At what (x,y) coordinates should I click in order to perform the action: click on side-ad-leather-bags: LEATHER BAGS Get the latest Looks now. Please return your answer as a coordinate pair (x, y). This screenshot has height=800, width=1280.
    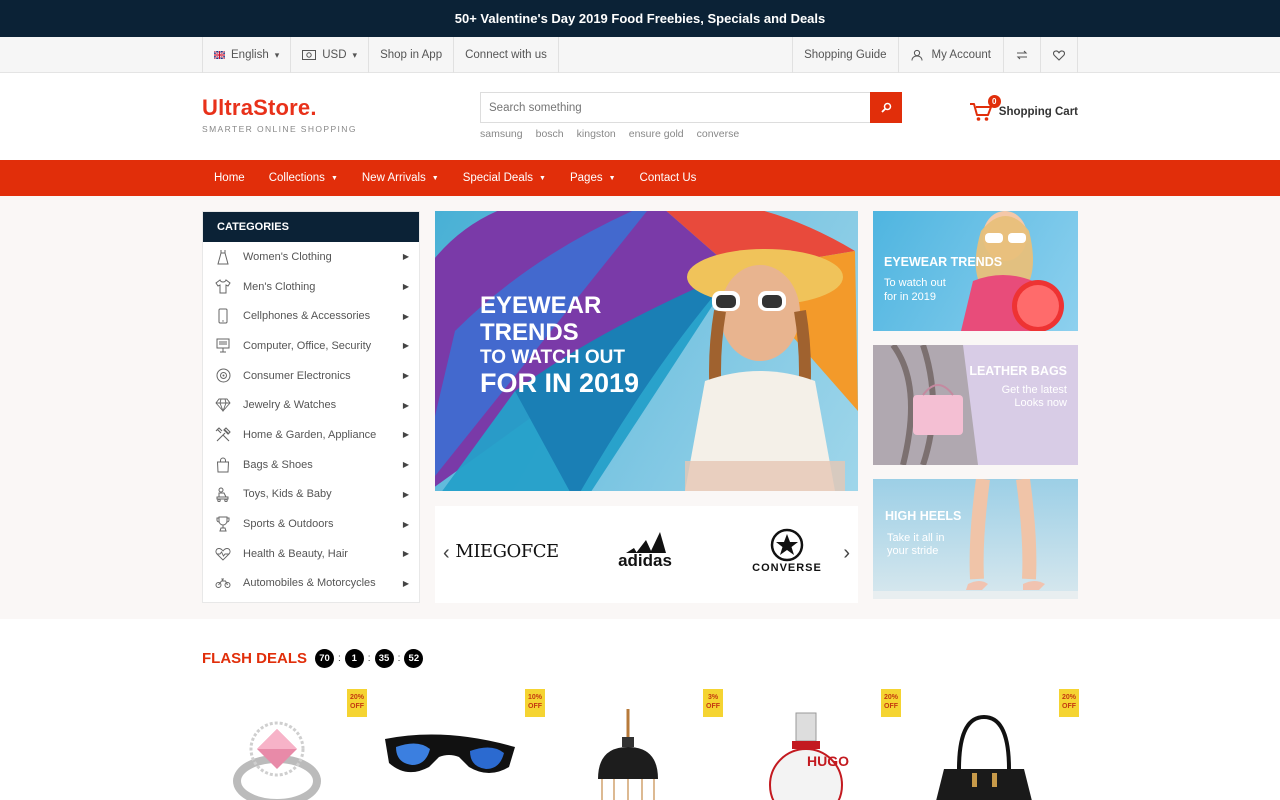
    Looking at the image, I should click on (975, 405).